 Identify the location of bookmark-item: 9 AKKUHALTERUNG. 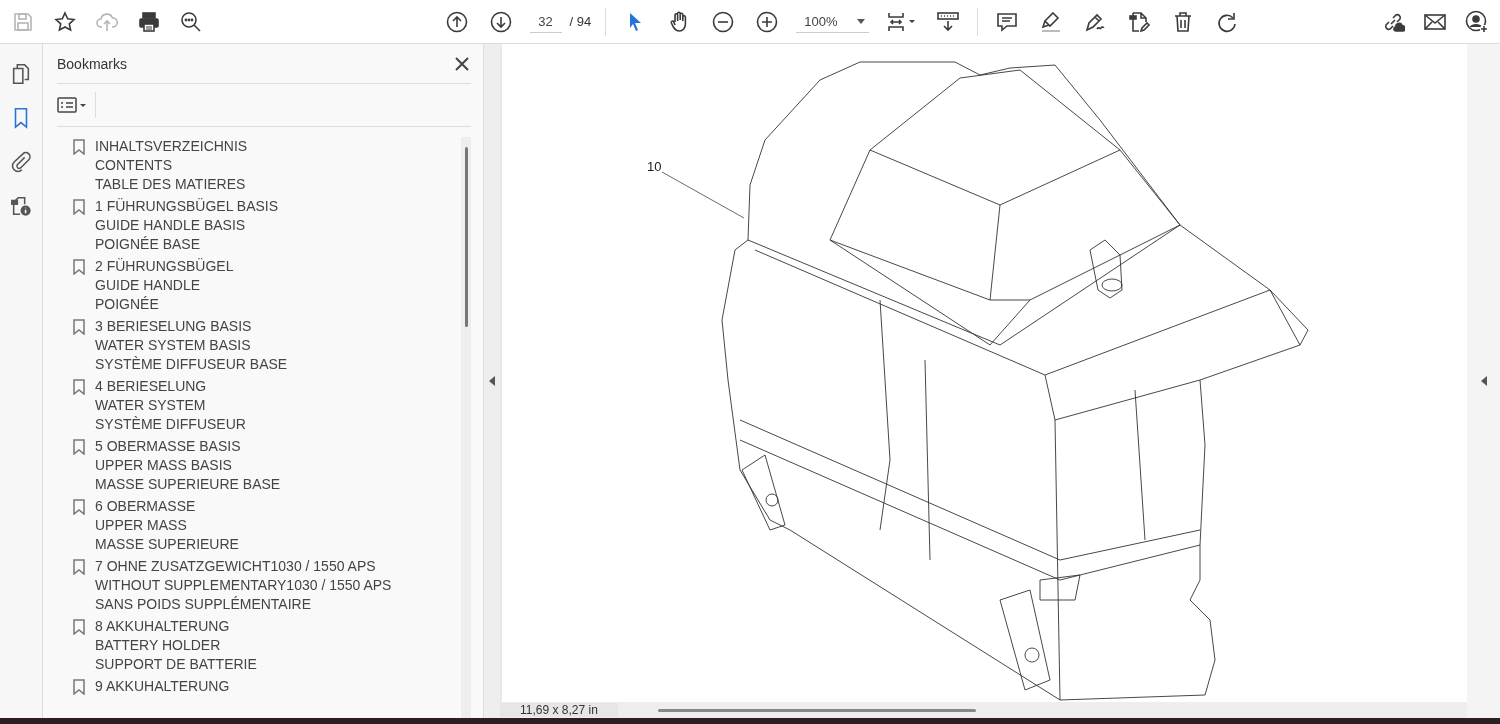
(267, 686).